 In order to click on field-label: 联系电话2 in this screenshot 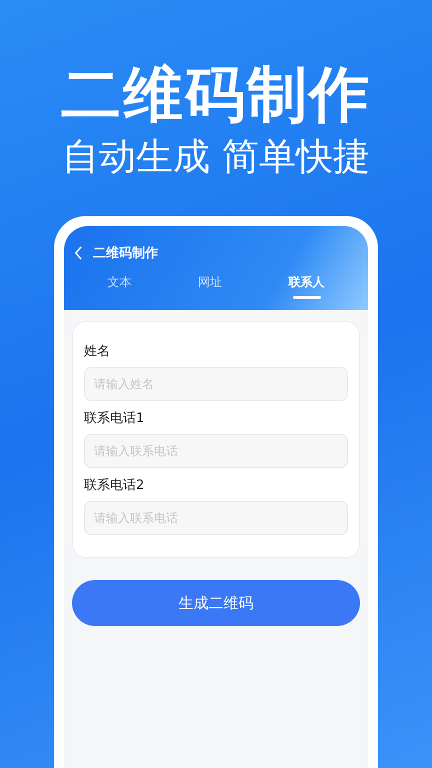, I will do `click(115, 486)`.